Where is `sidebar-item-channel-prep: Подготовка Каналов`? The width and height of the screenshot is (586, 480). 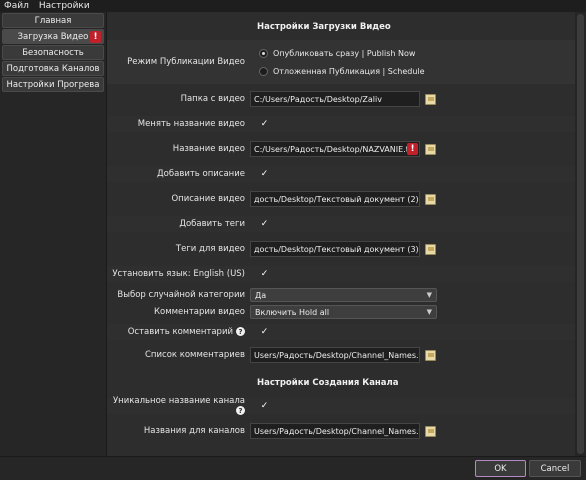 sidebar-item-channel-prep: Подготовка Каналов is located at coordinates (53, 68).